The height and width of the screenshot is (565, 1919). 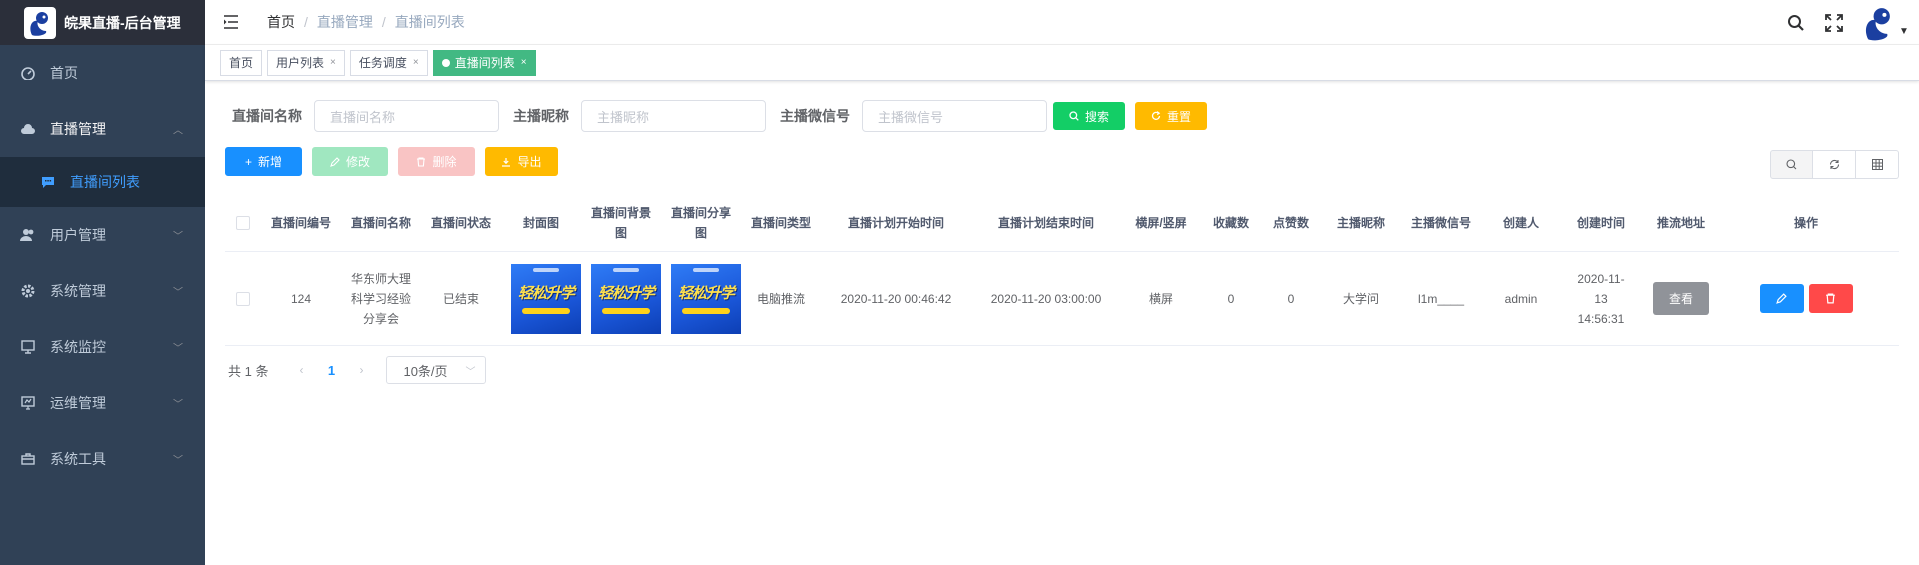 I want to click on header-cell: 收藏数, so click(x=1230, y=223).